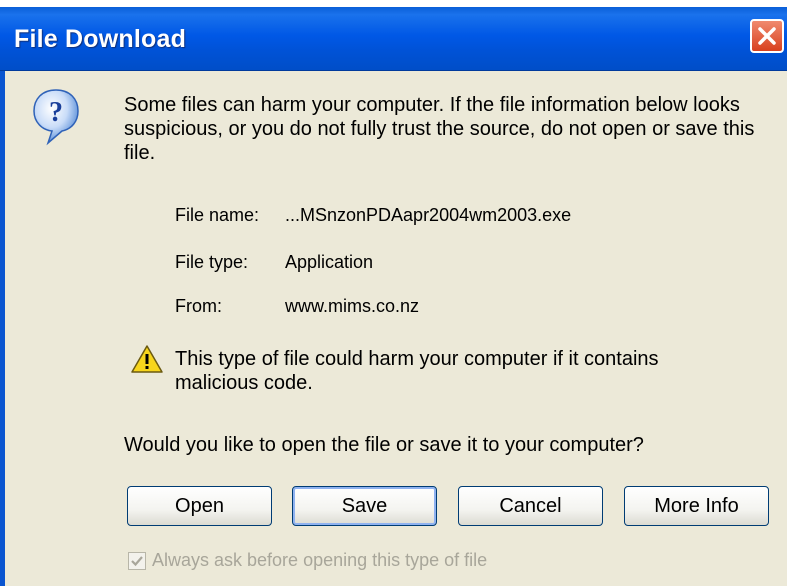 Image resolution: width=787 pixels, height=586 pixels. I want to click on file-type-label: File type:, so click(212, 262).